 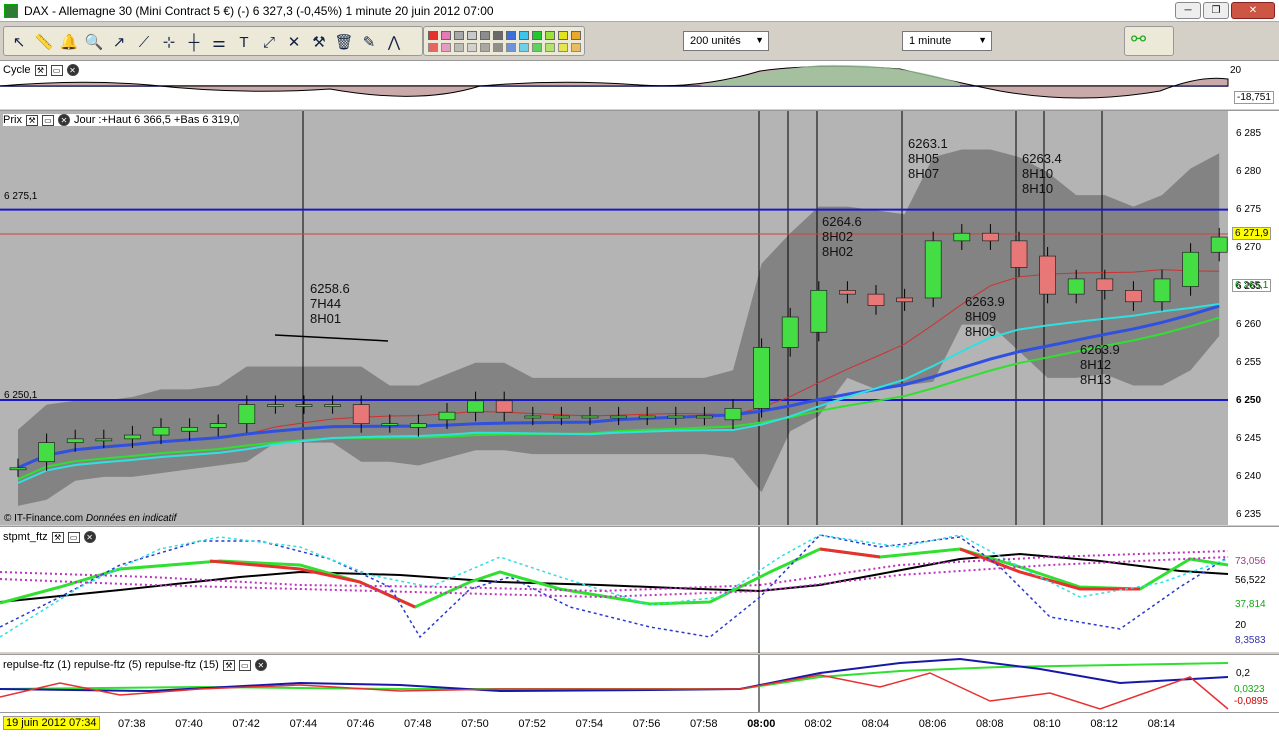 What do you see at coordinates (394, 42) in the screenshot?
I see `zigzag-icon: ⋀` at bounding box center [394, 42].